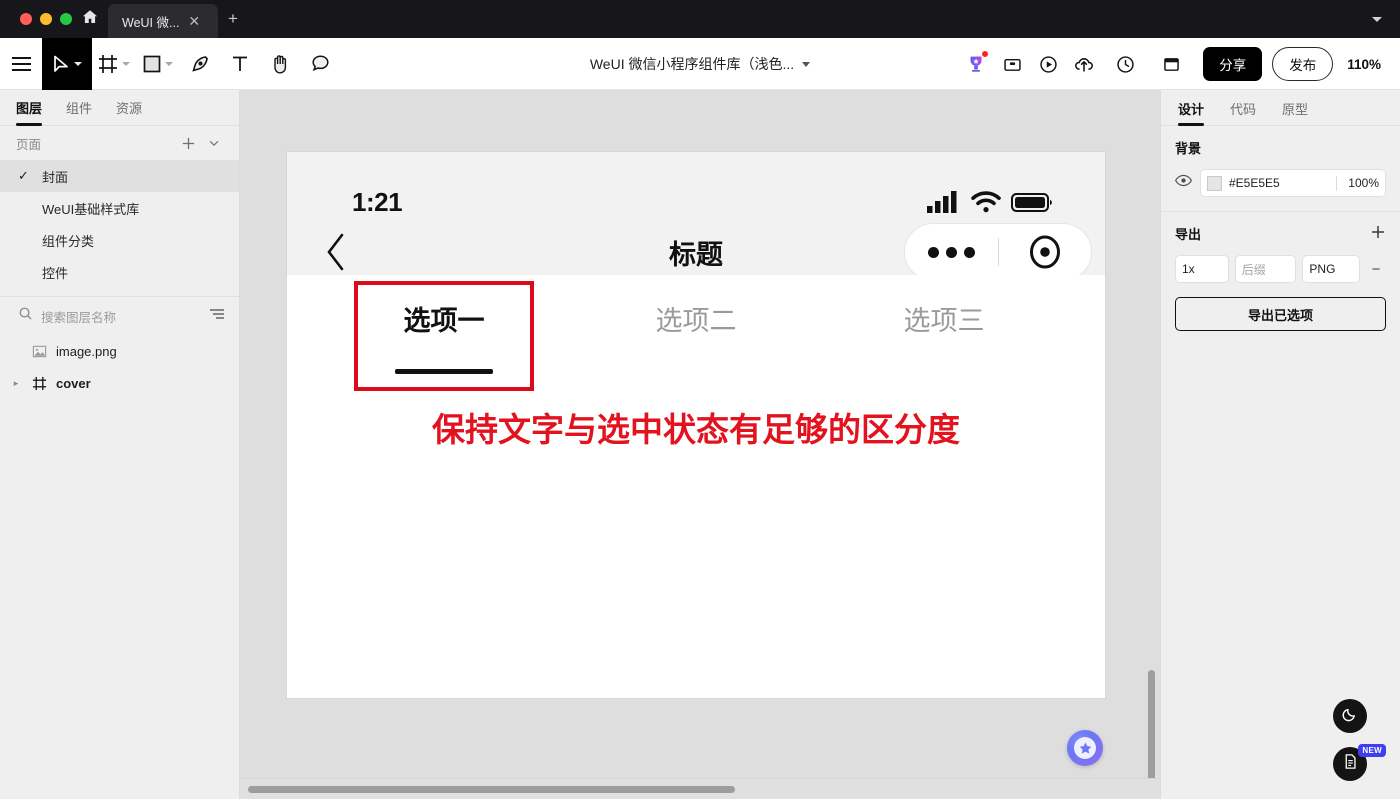 The height and width of the screenshot is (799, 1400). Describe the element at coordinates (119, 240) in the screenshot. I see `page-item-categories: 组件分类` at that location.